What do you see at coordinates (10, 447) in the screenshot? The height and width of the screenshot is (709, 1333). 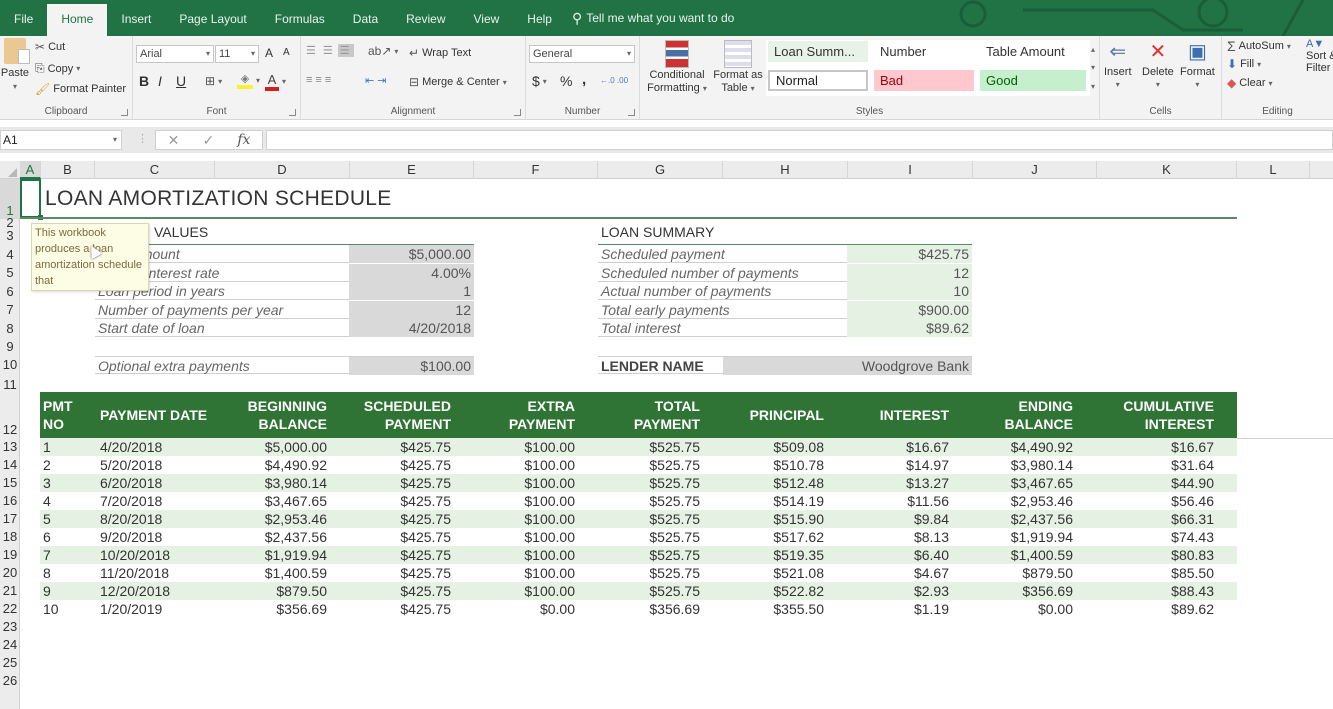 I see `row-header-13: 13` at bounding box center [10, 447].